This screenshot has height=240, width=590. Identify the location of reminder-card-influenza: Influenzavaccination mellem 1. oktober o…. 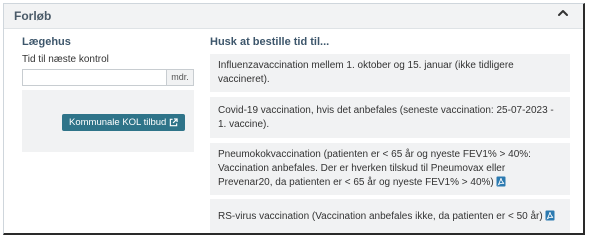
(390, 73).